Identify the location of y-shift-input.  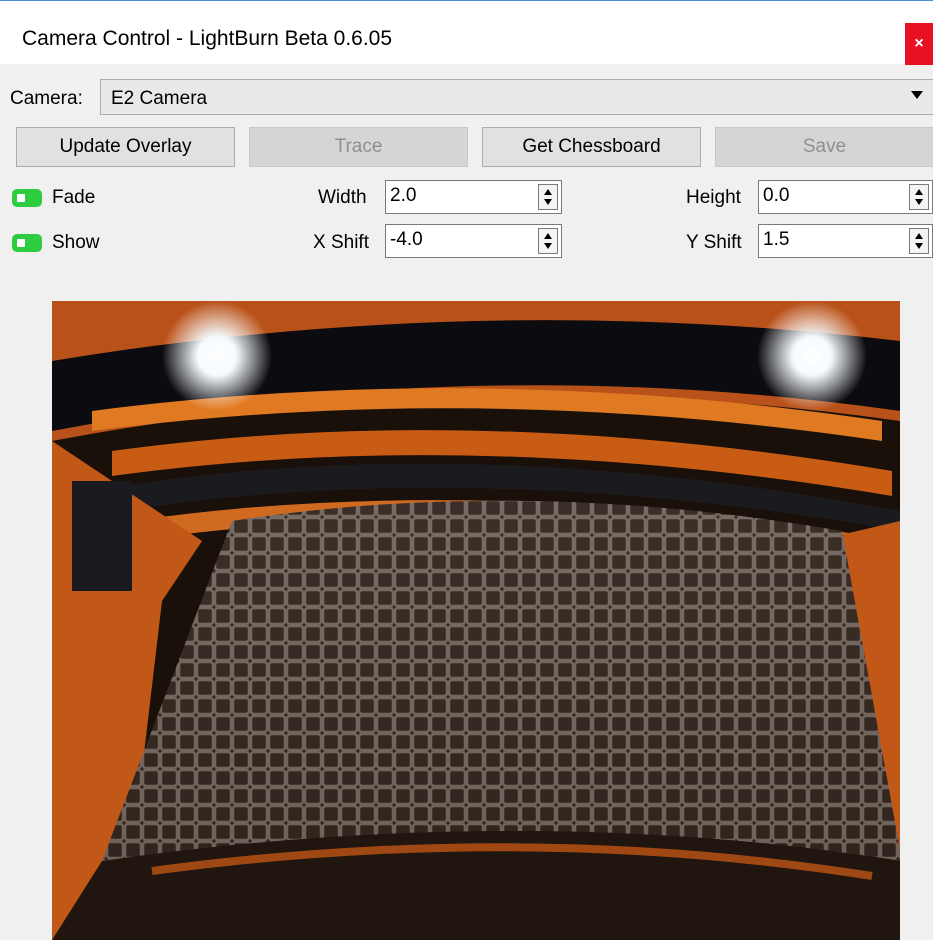
(823, 240).